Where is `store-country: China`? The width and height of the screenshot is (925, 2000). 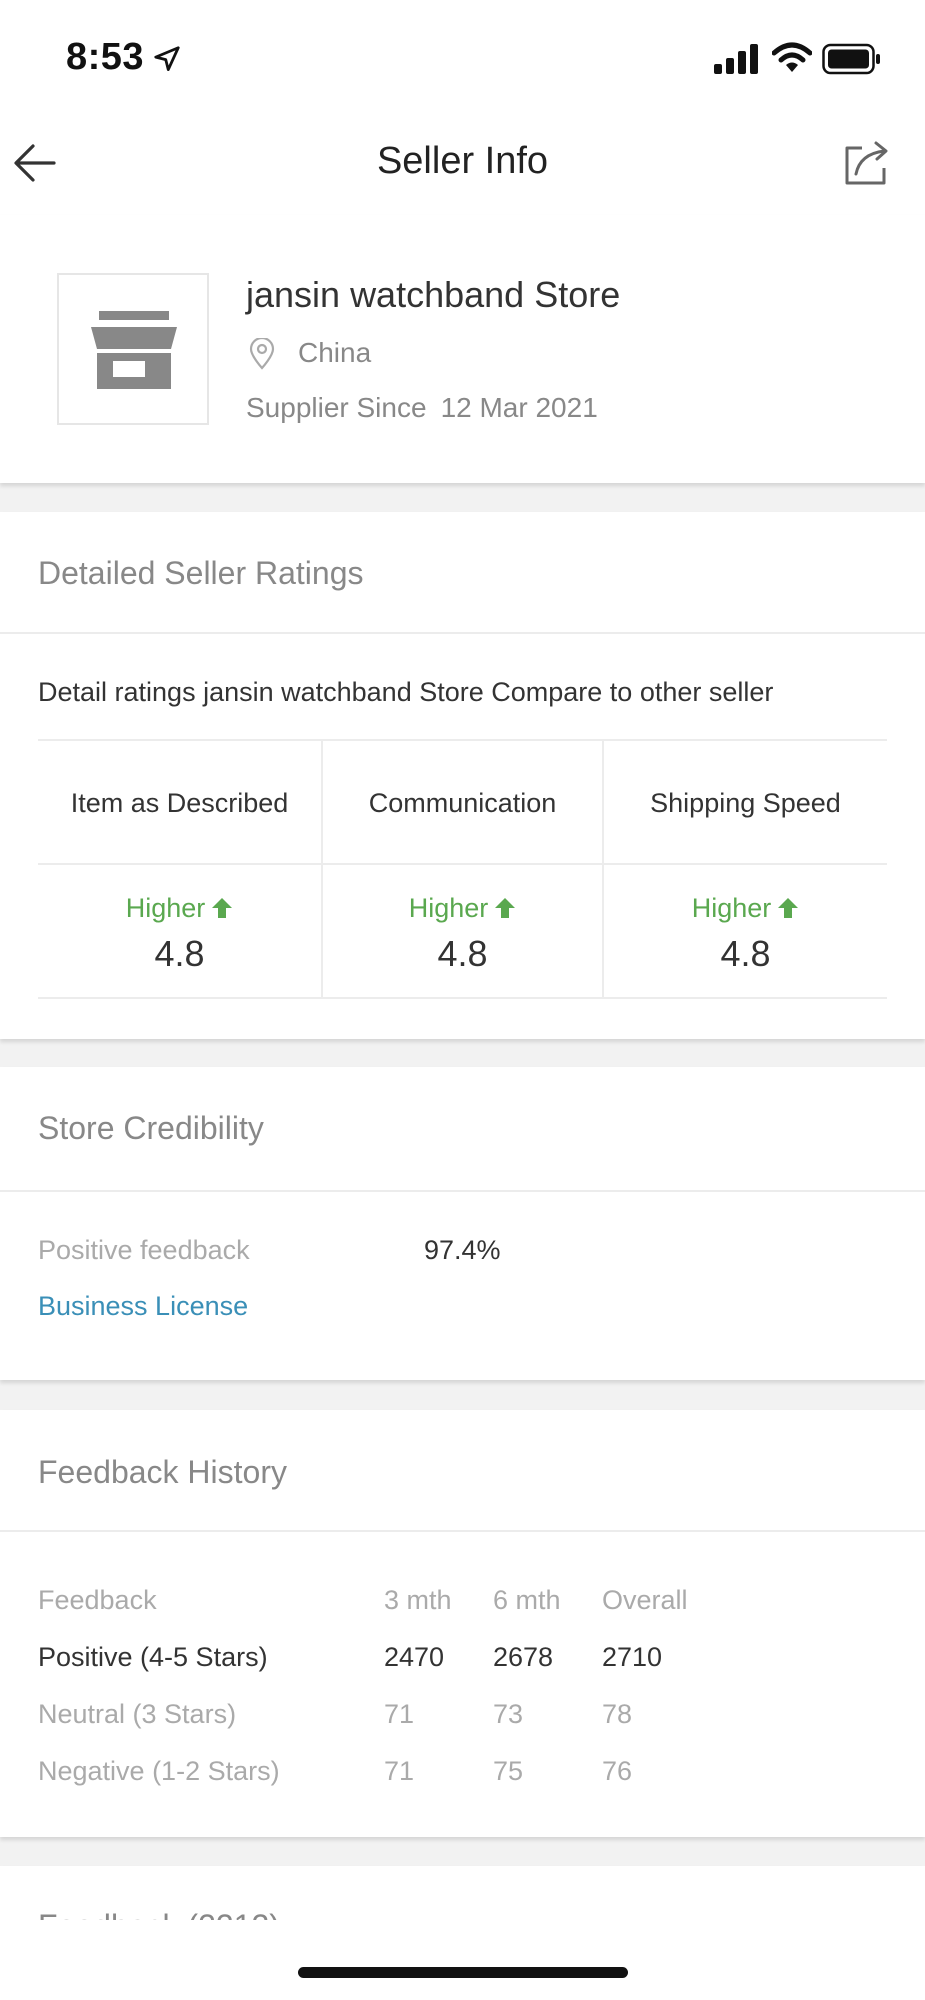 store-country: China is located at coordinates (335, 352).